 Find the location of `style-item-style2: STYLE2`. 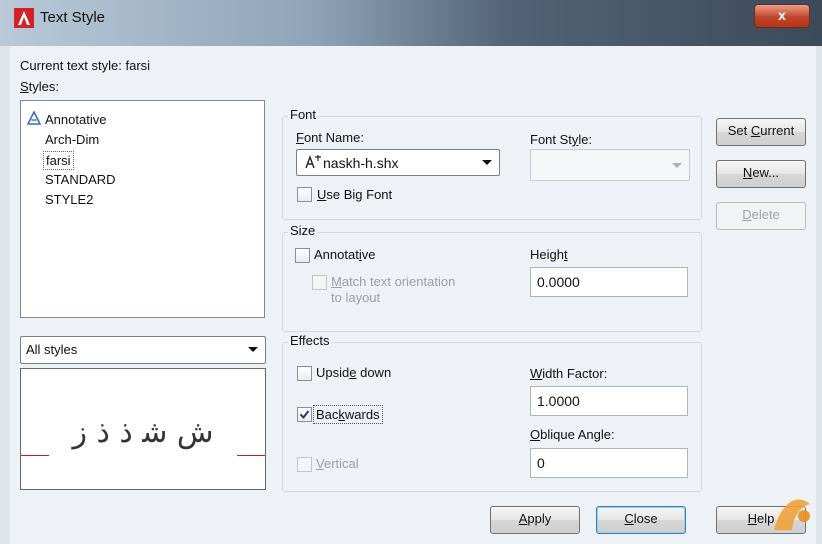

style-item-style2: STYLE2 is located at coordinates (69, 199).